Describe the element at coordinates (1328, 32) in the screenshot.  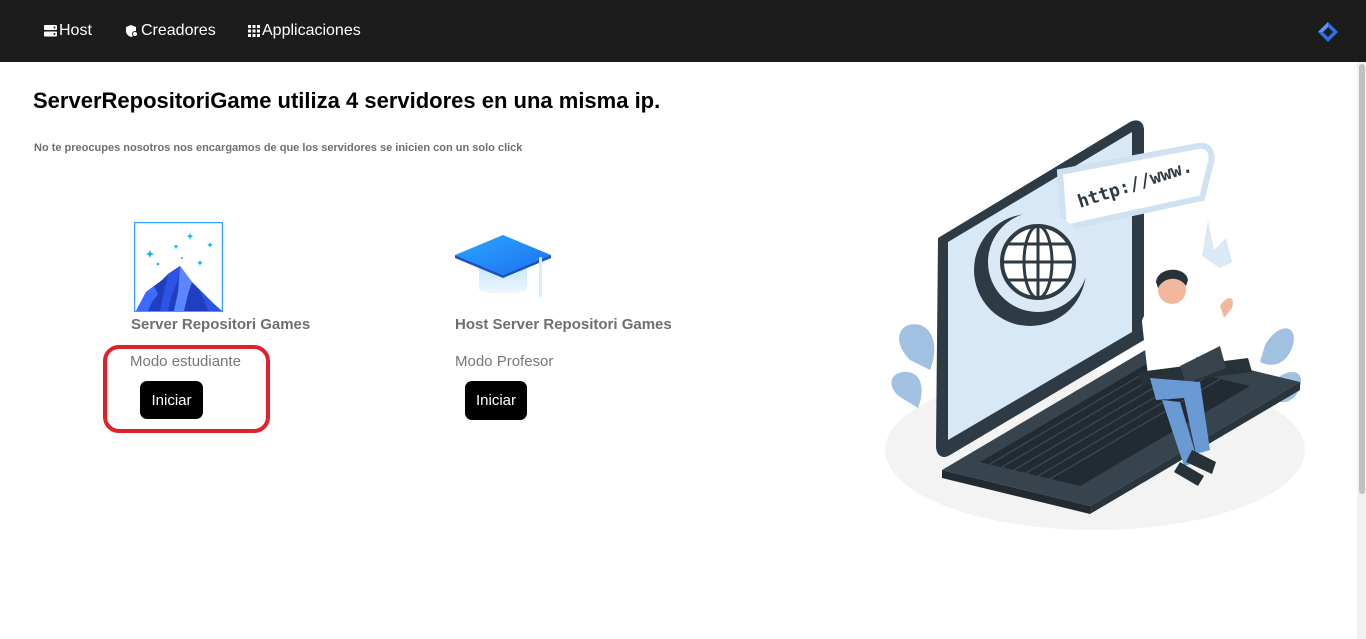
I see `brand-logo-icon` at that location.